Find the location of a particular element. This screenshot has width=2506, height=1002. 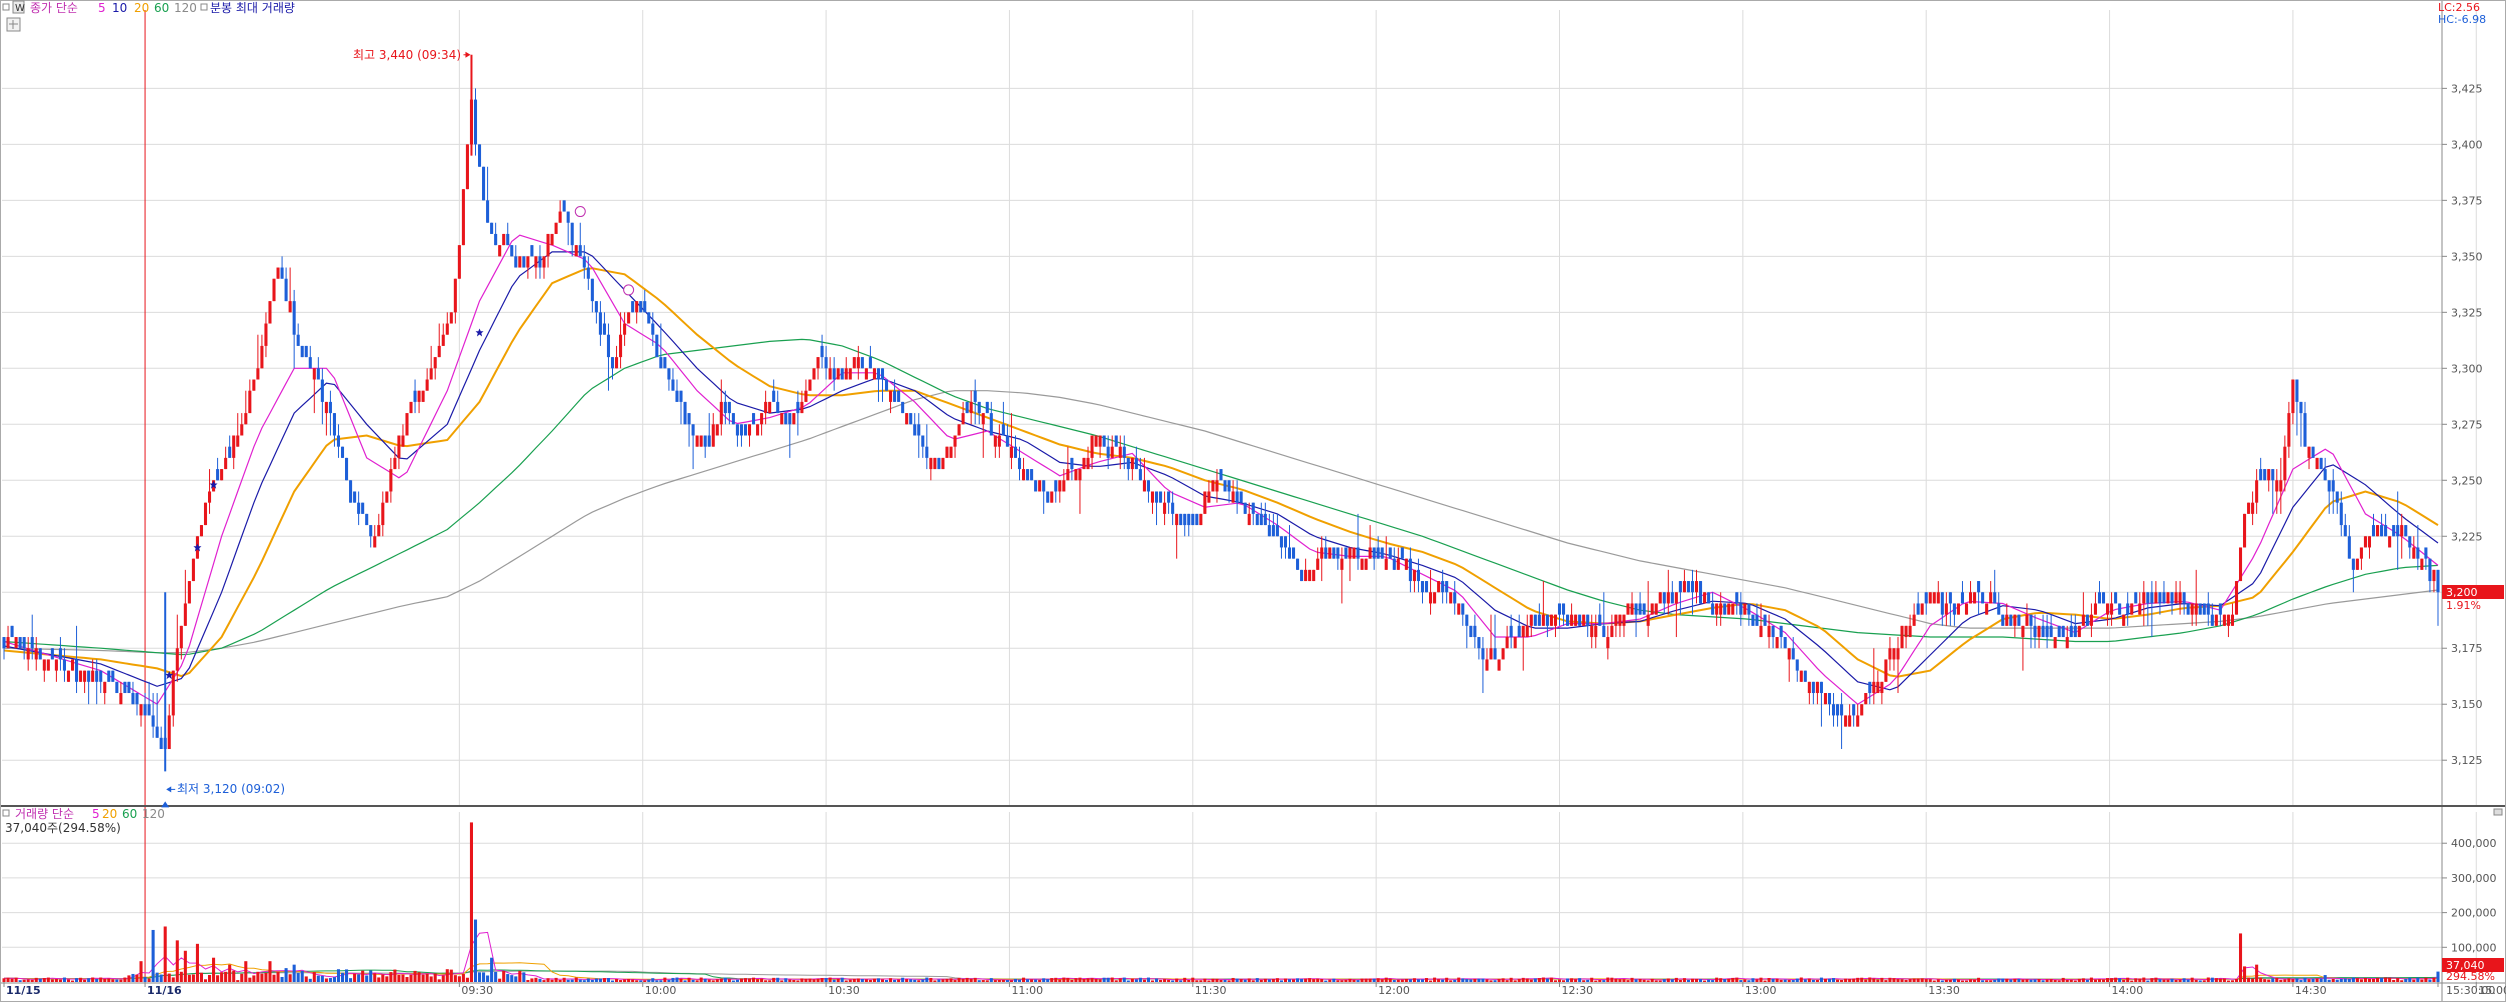

legend-period-120: 120 is located at coordinates (185, 8).